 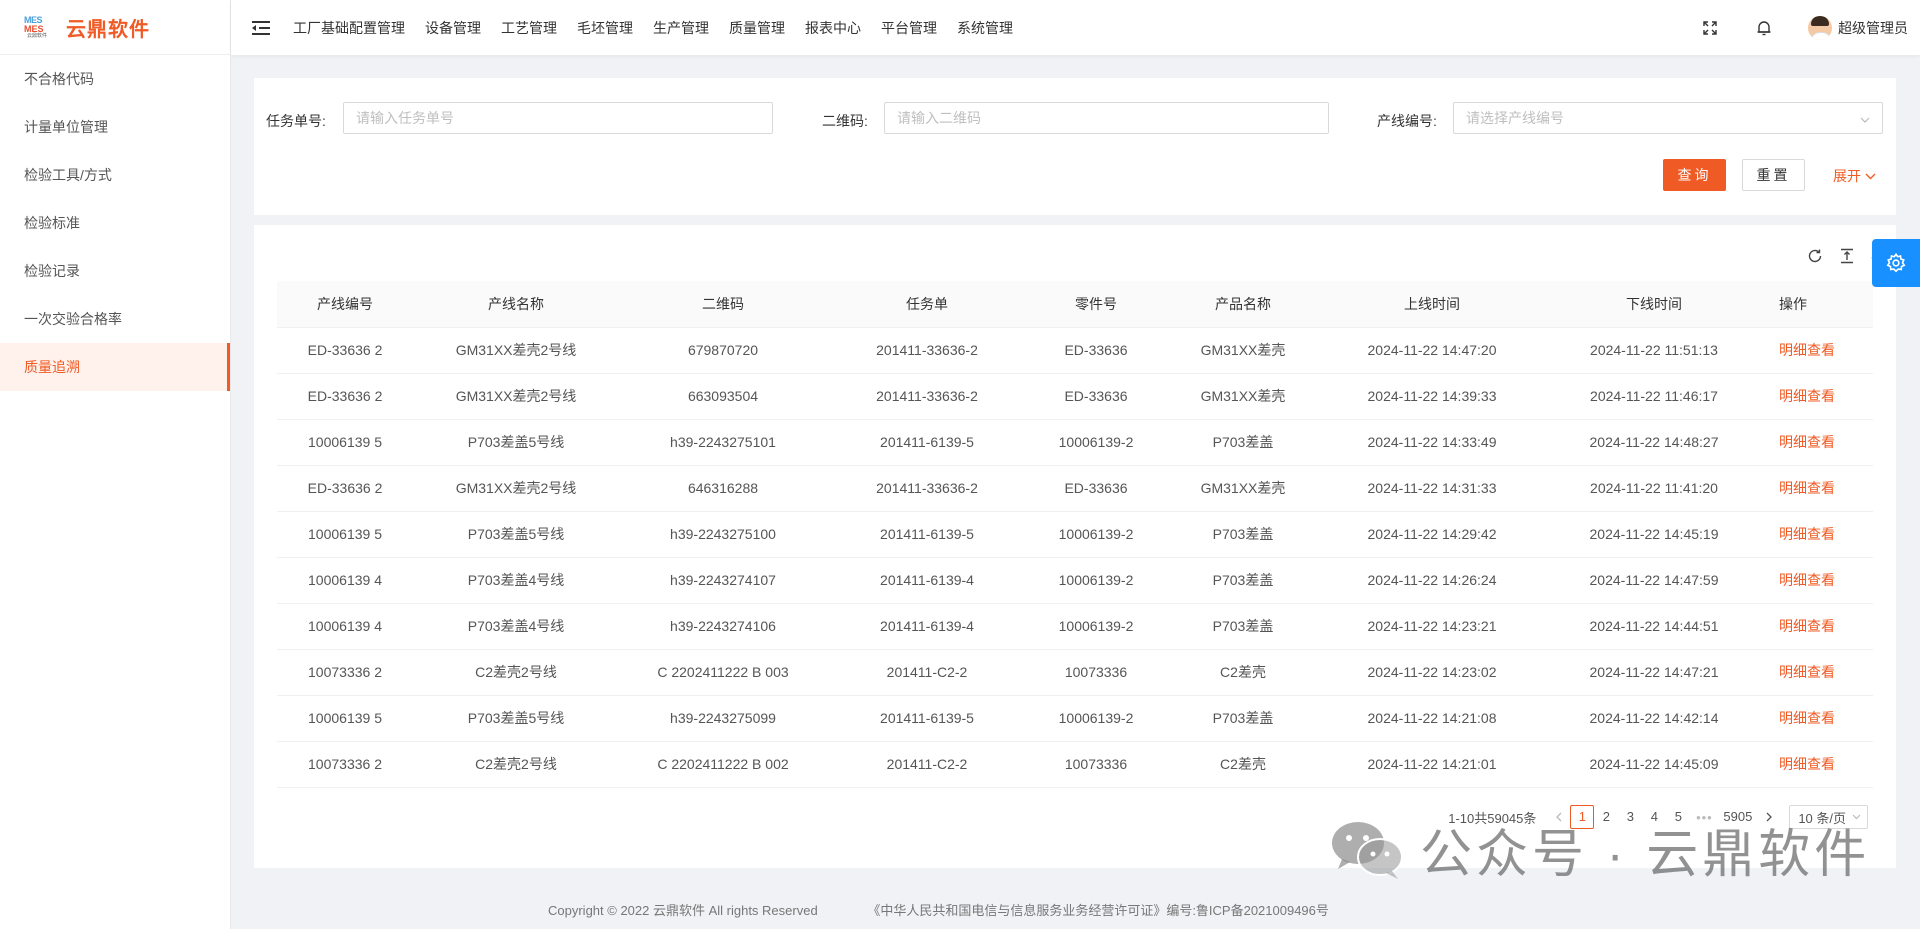 I want to click on line-no-label: 产线编号:, so click(x=1407, y=121).